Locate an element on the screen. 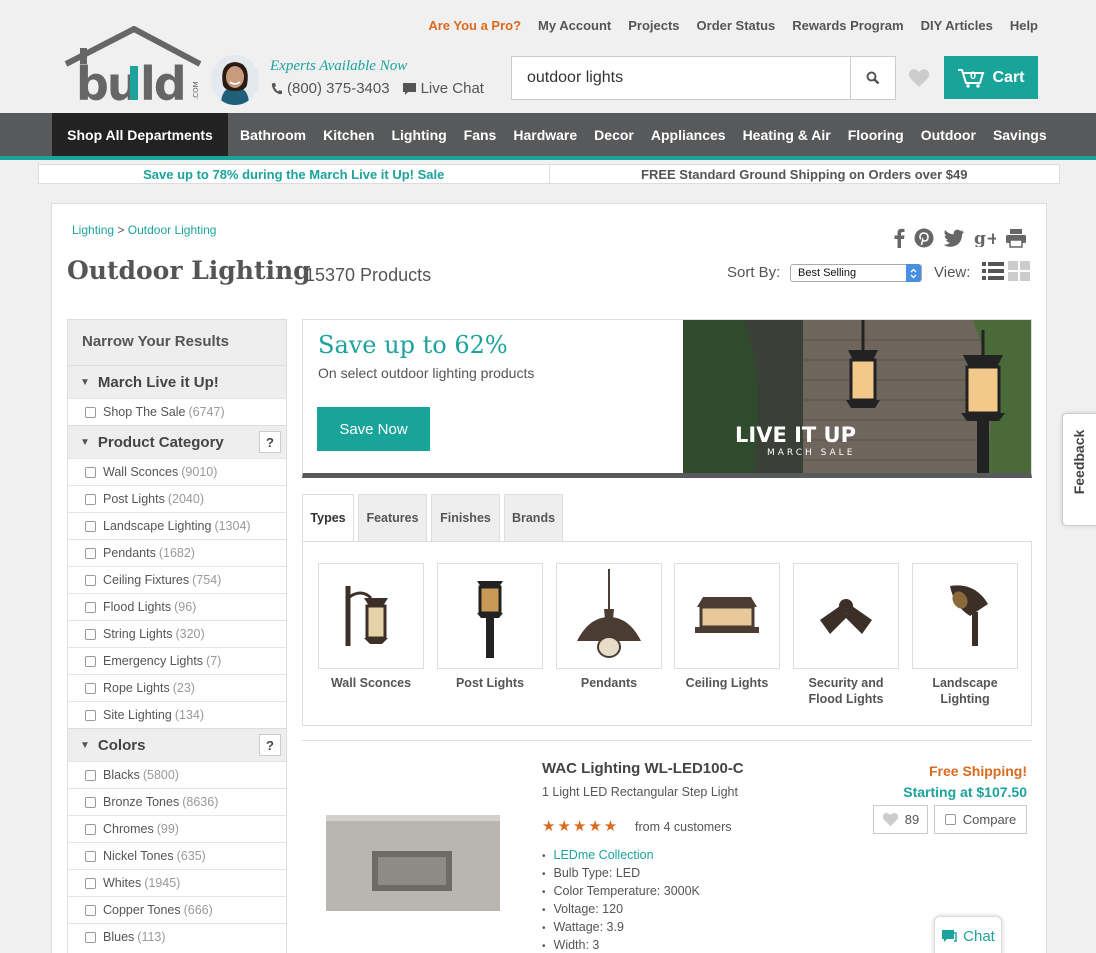 The height and width of the screenshot is (953, 1096). filter-item: Copper Tones (666) is located at coordinates (177, 909).